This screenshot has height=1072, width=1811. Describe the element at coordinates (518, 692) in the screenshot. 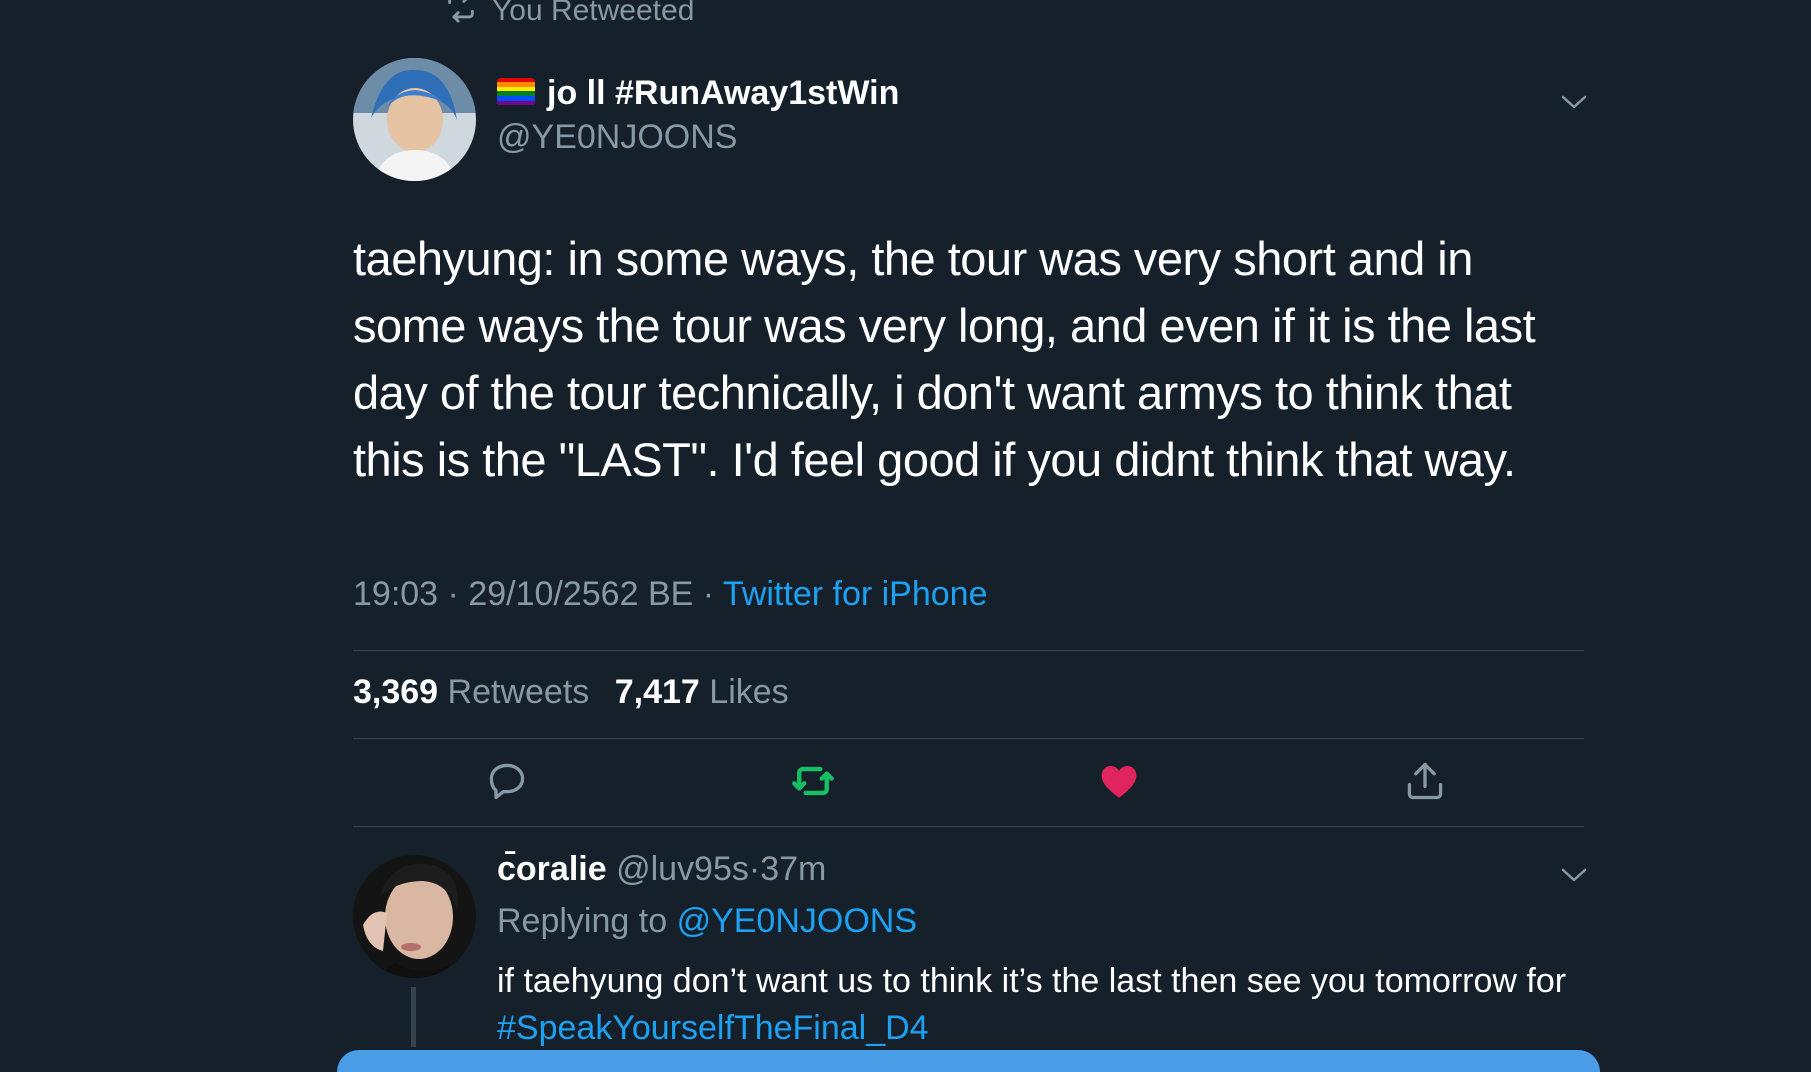

I see `retweets-label: Retweets` at that location.